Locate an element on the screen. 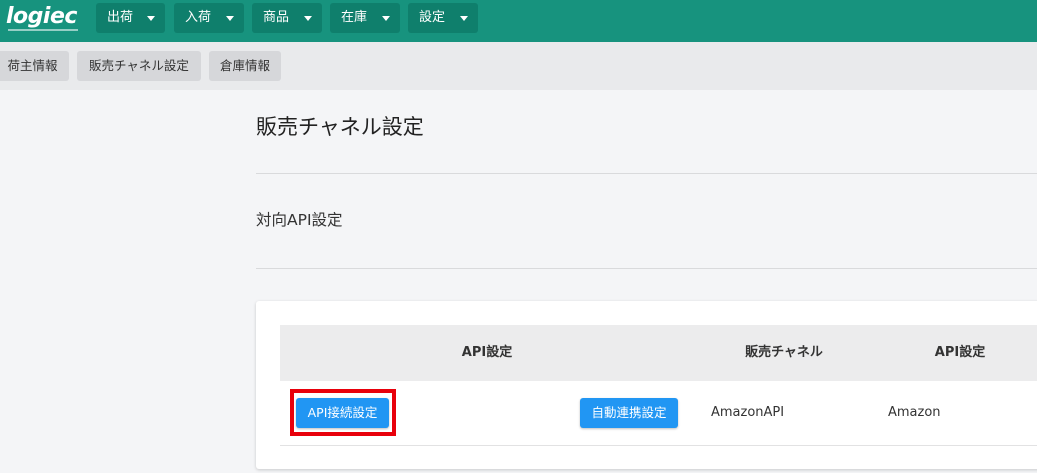 The image size is (1037, 473). page-title: 販売チャネル設定 is located at coordinates (340, 127).